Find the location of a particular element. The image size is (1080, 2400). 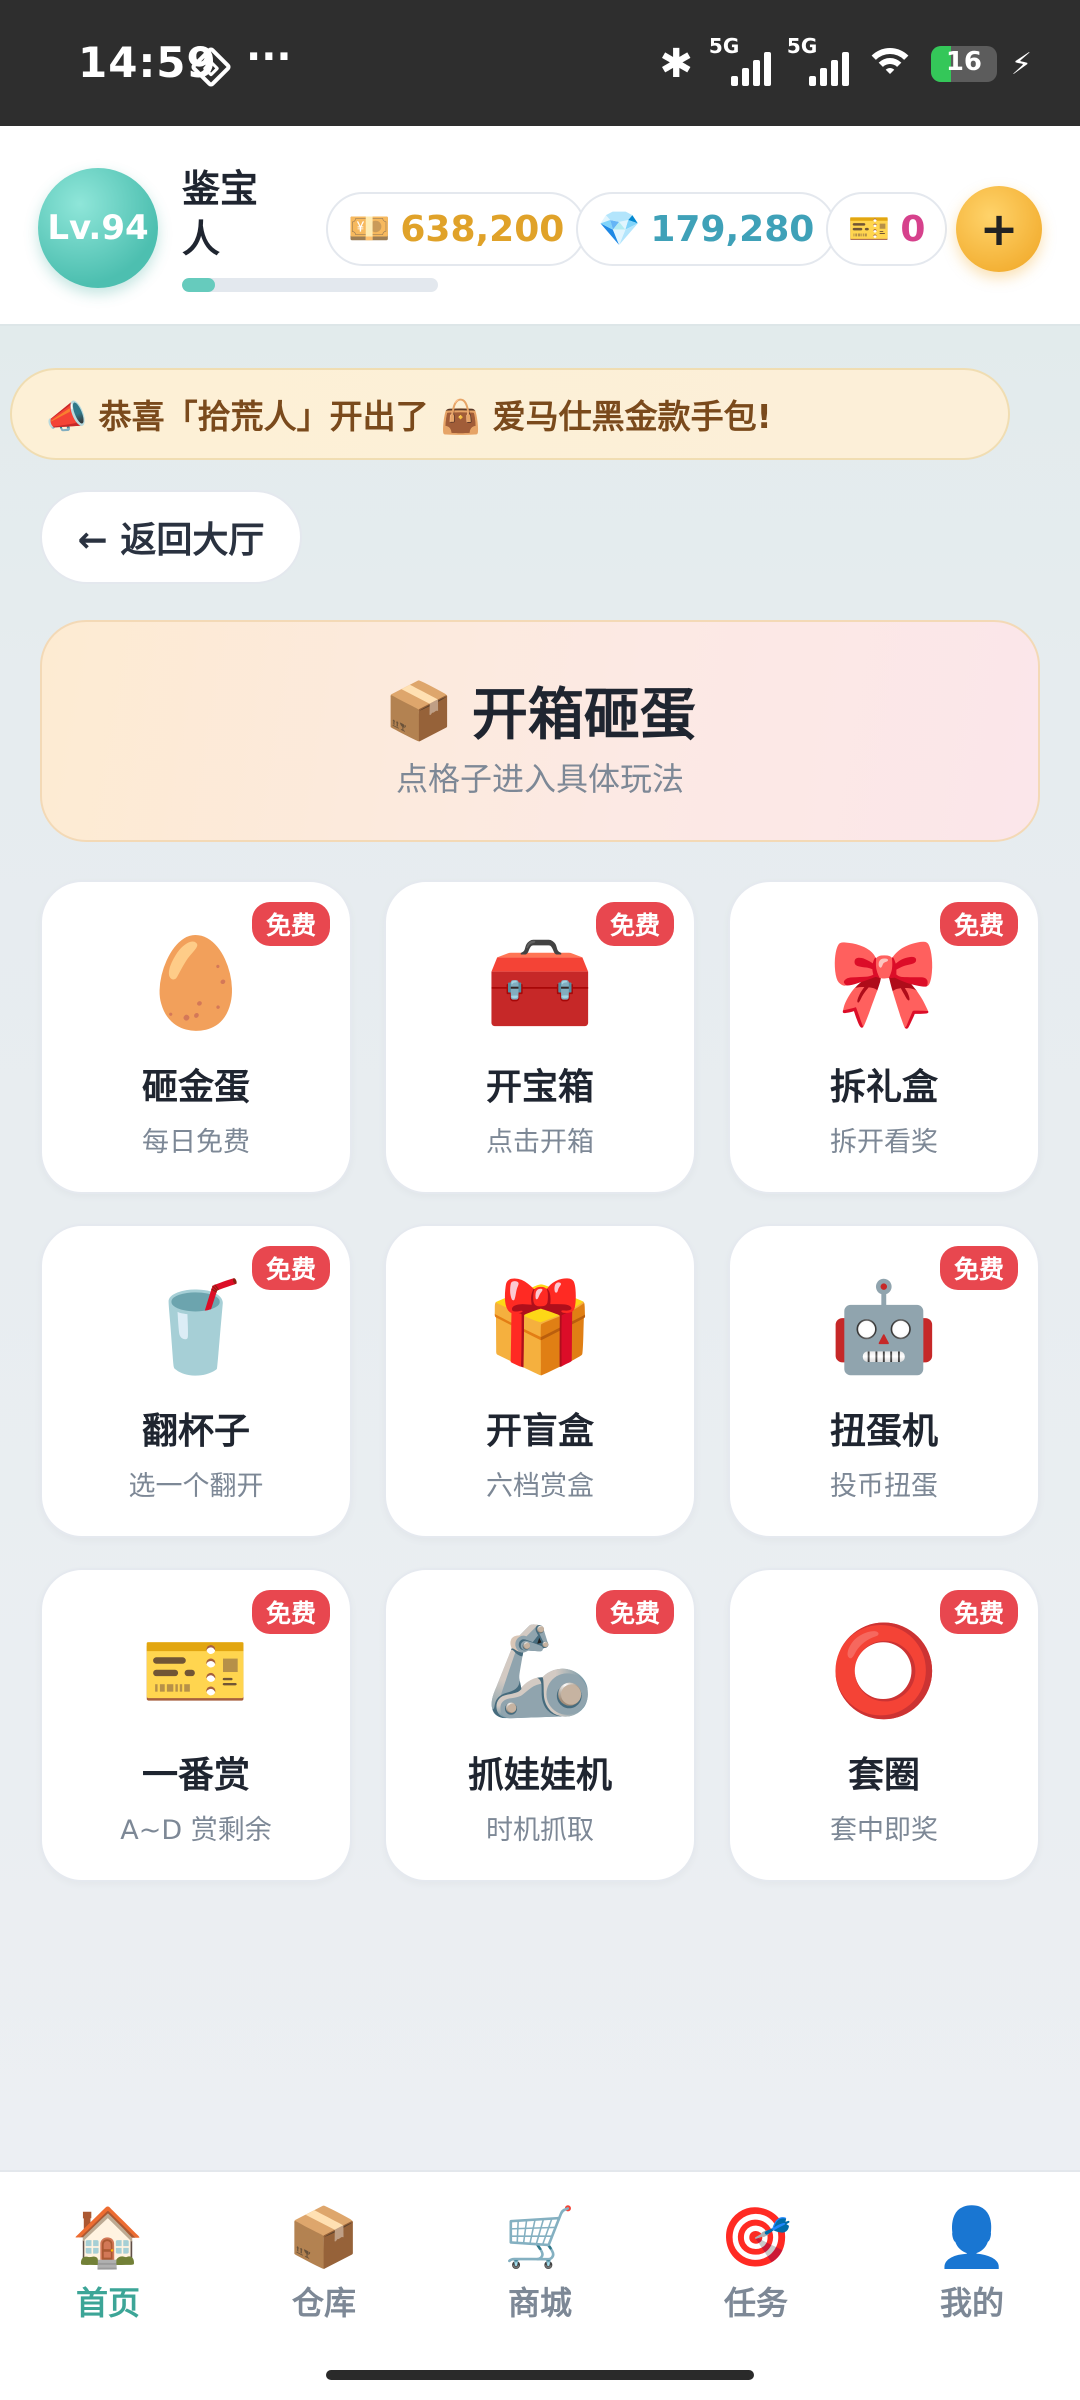

game-title: 抓娃娃机 is located at coordinates (539, 1775).